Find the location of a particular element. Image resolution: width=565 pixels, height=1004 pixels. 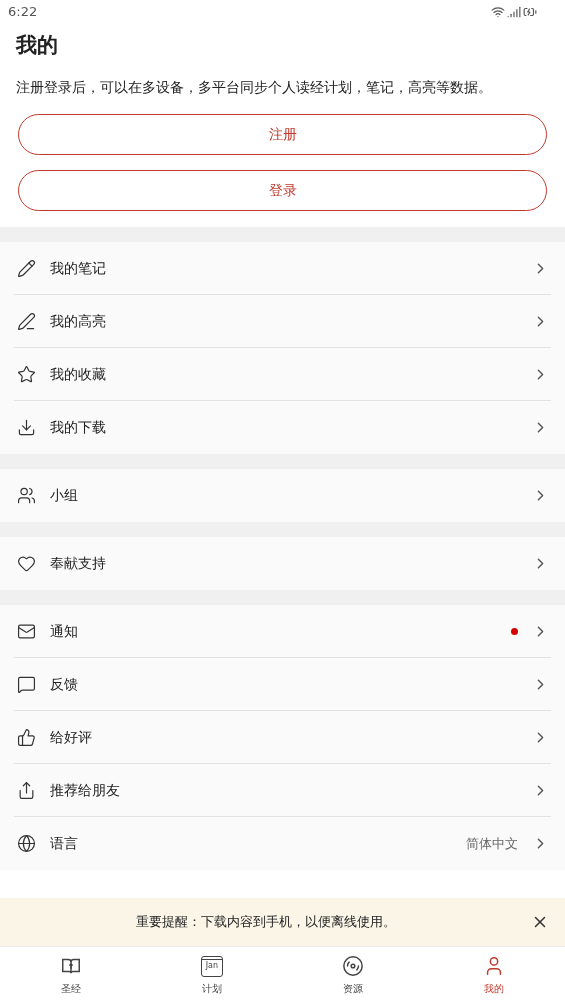

disc-icon is located at coordinates (353, 966).